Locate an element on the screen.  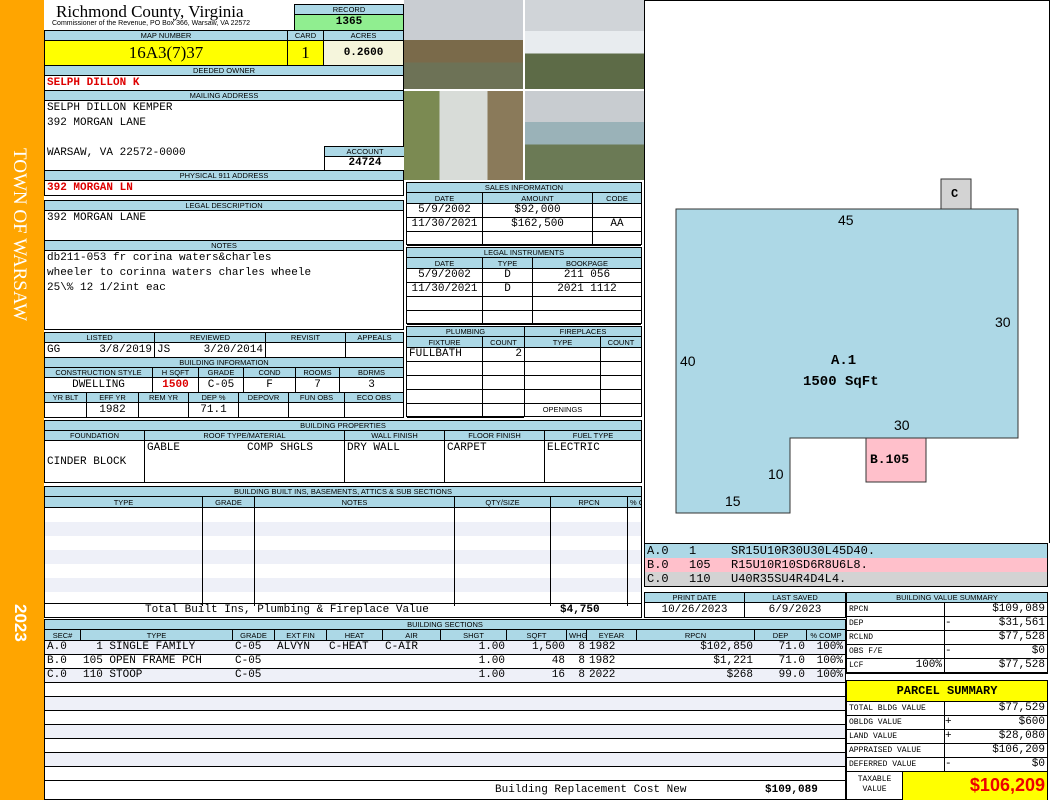
section-cell: ALVYN is located at coordinates (294, 647).